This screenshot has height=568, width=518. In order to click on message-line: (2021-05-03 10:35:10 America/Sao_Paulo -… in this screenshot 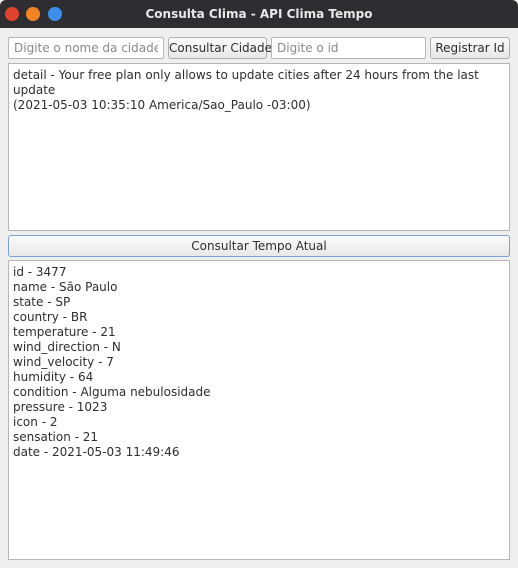, I will do `click(162, 105)`.